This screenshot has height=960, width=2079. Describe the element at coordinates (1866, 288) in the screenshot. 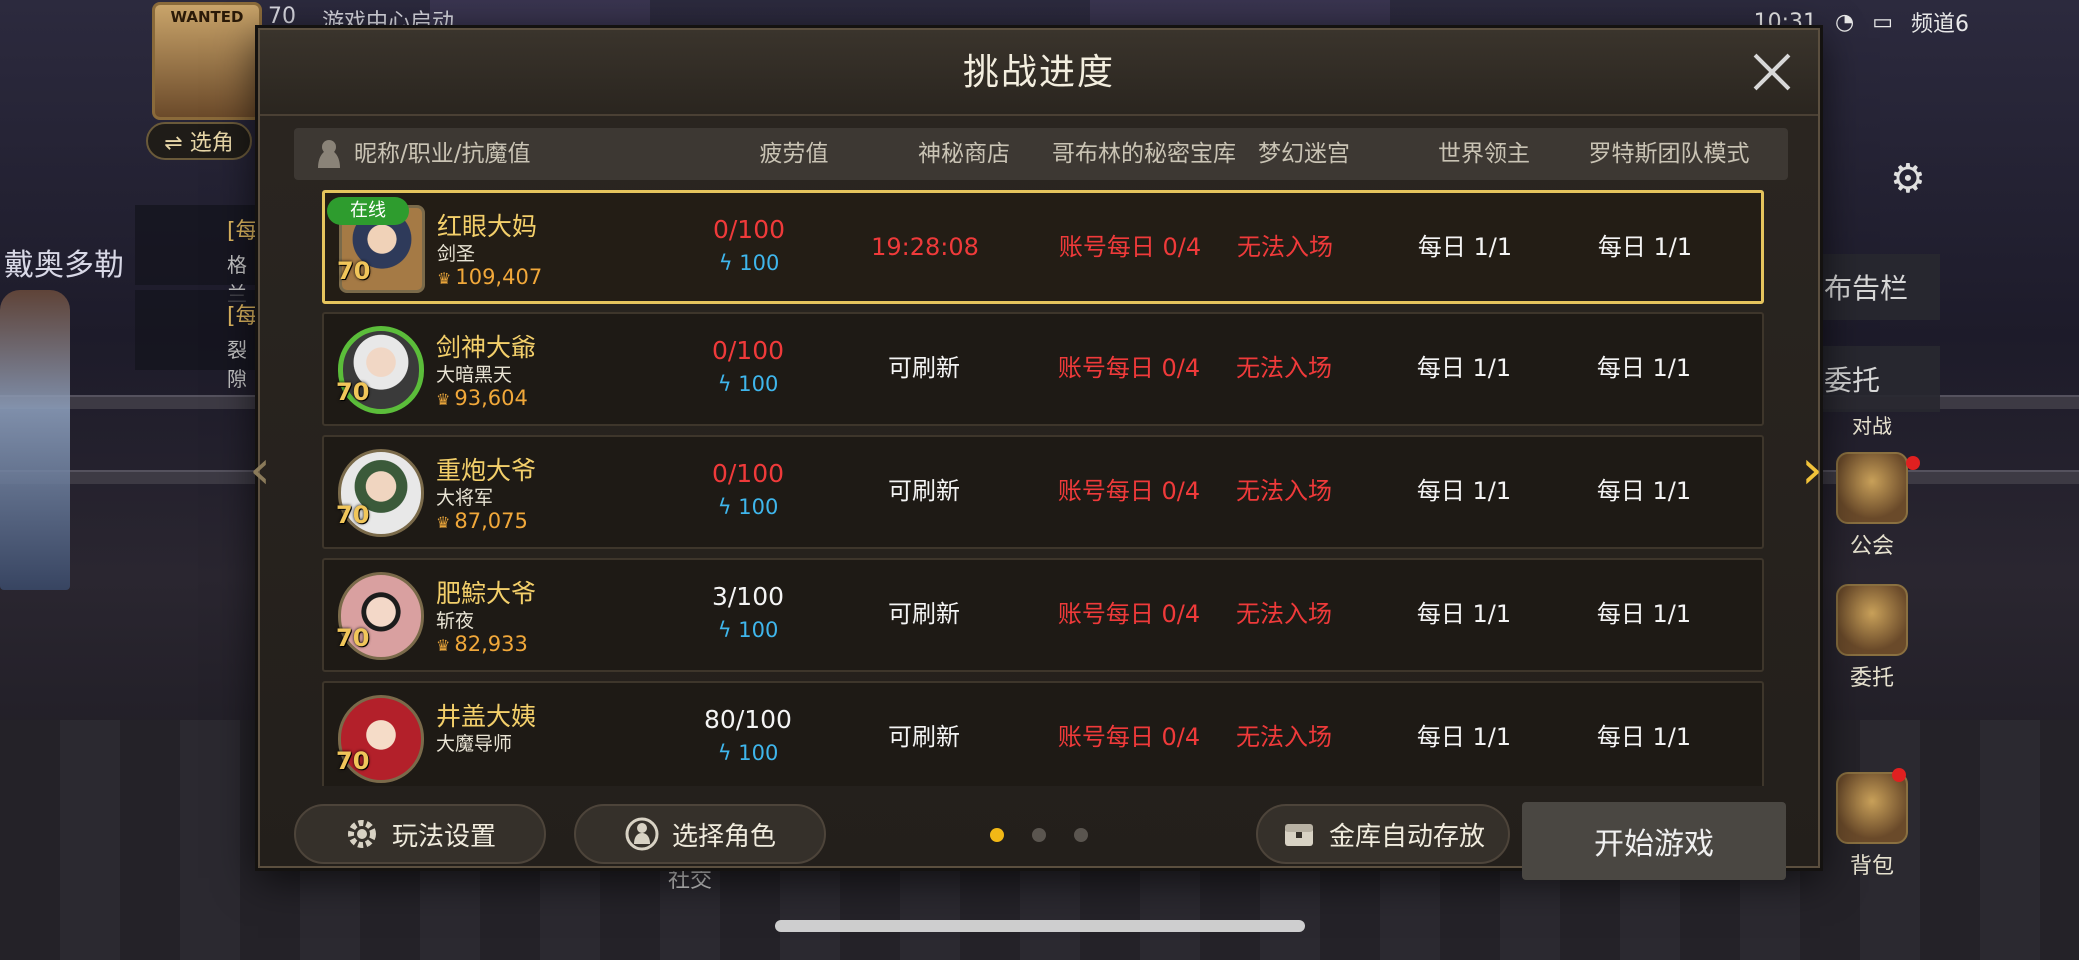

I see `notice-board-label: 布告栏` at that location.